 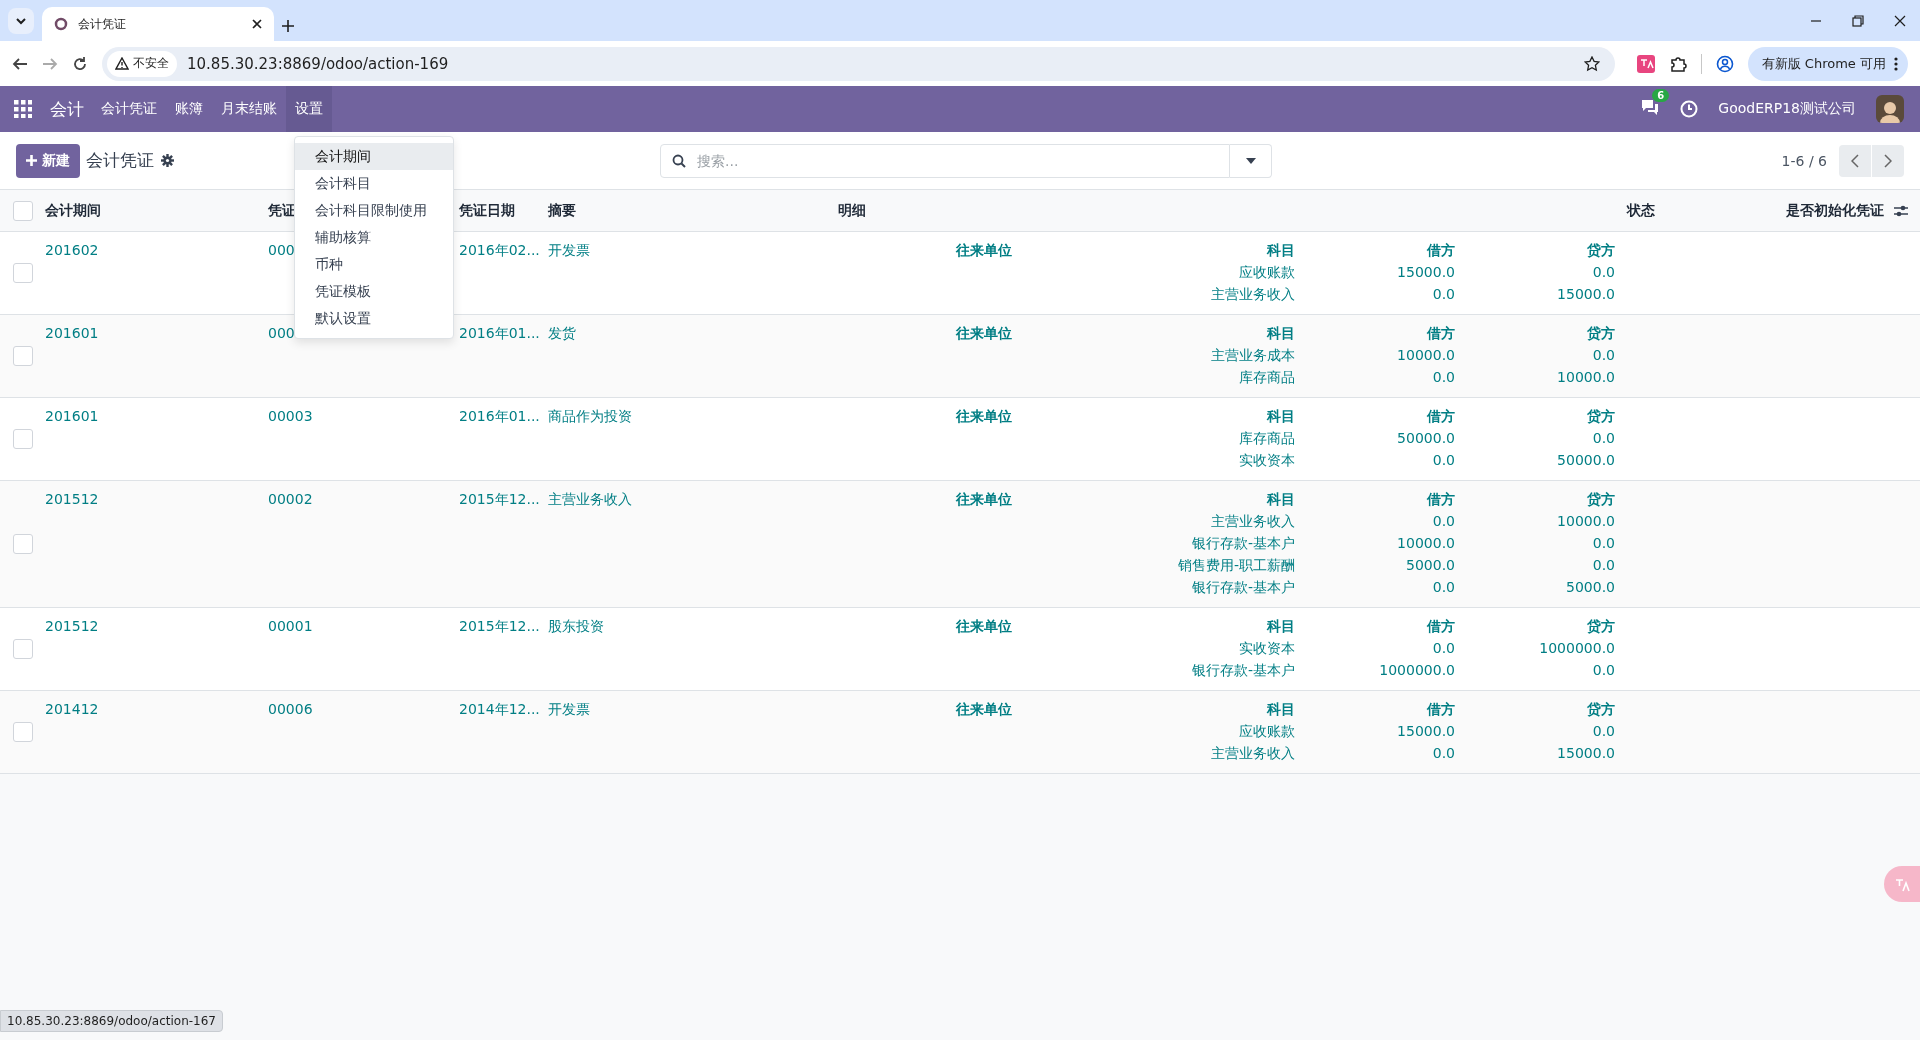 I want to click on plus-icon, so click(x=31, y=160).